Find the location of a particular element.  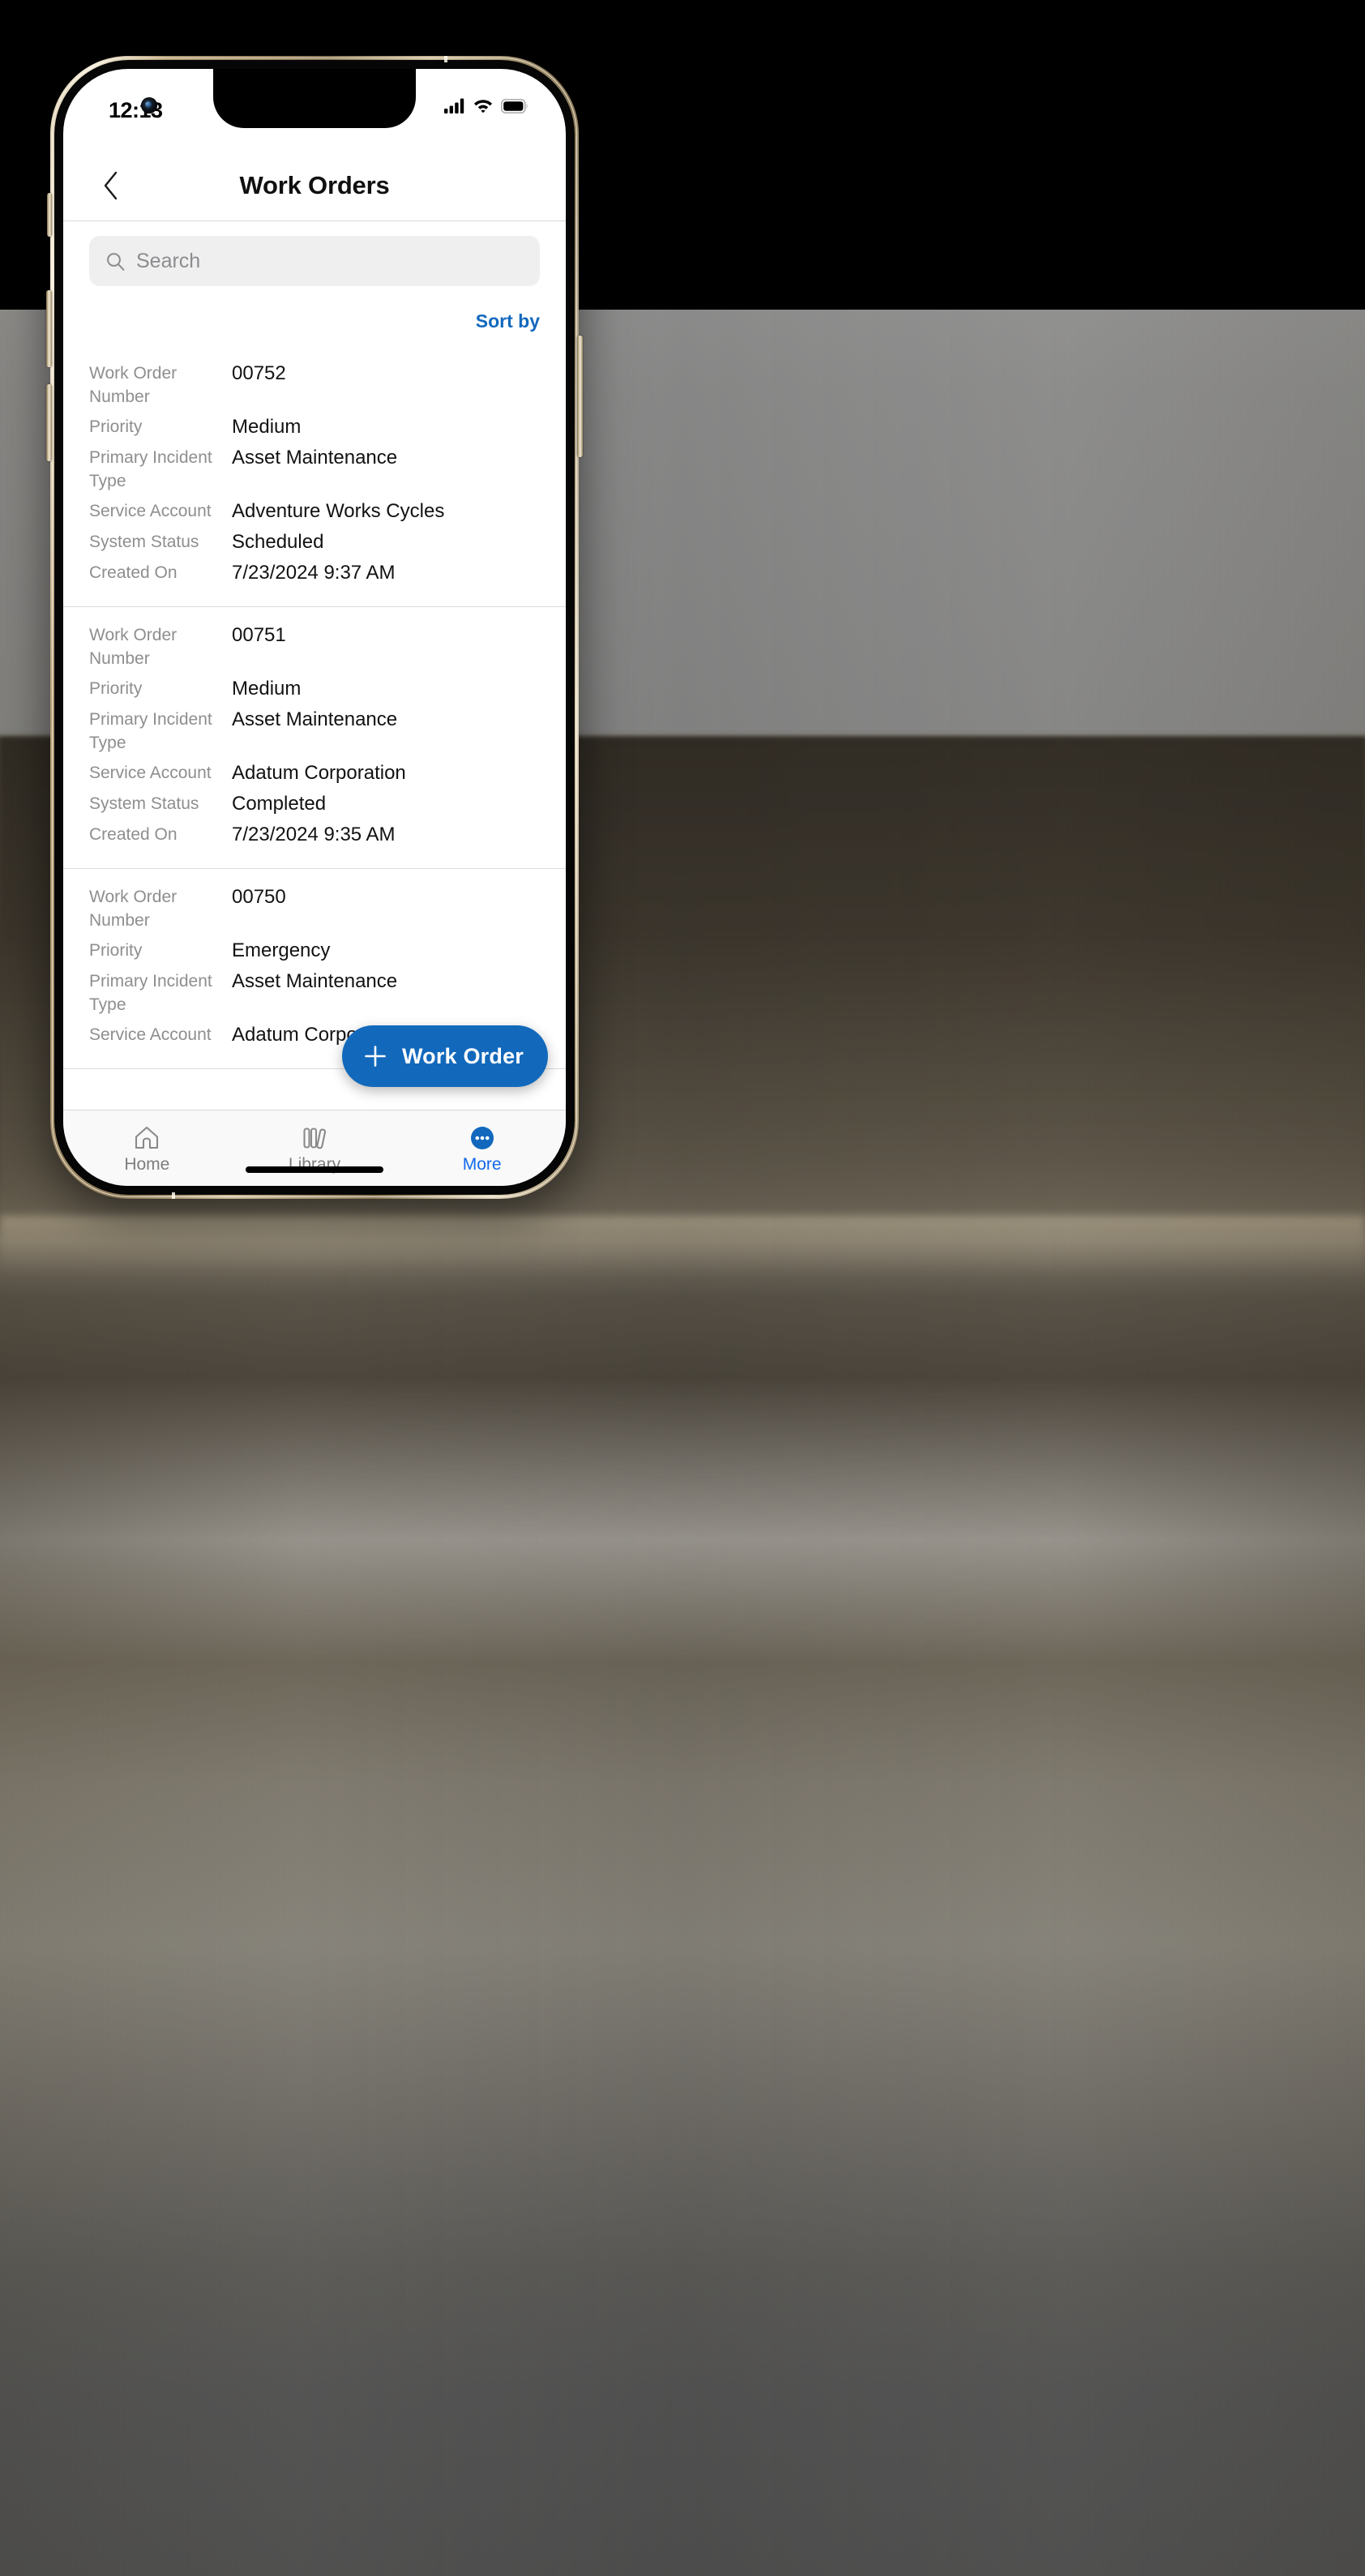

field-value: 00750 is located at coordinates (259, 897).